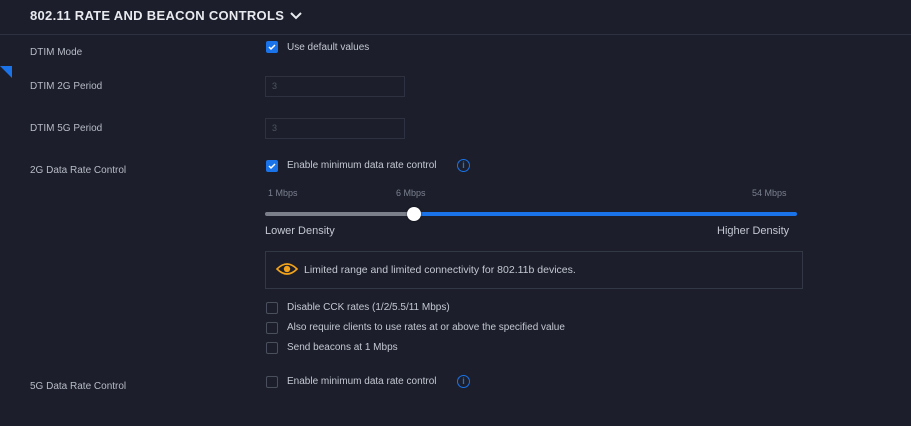 The width and height of the screenshot is (911, 426). Describe the element at coordinates (78, 170) in the screenshot. I see `rate-2g-label: 2G Data Rate Control` at that location.